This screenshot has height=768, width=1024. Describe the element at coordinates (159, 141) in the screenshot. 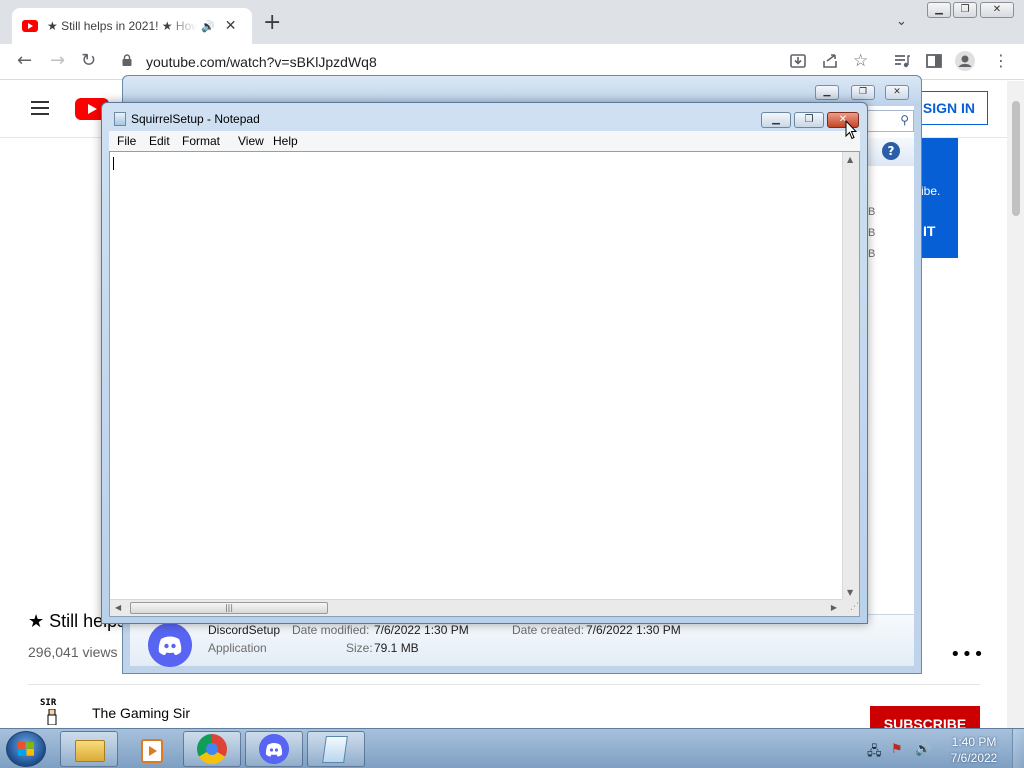

I see `menu-edit: Edit` at that location.